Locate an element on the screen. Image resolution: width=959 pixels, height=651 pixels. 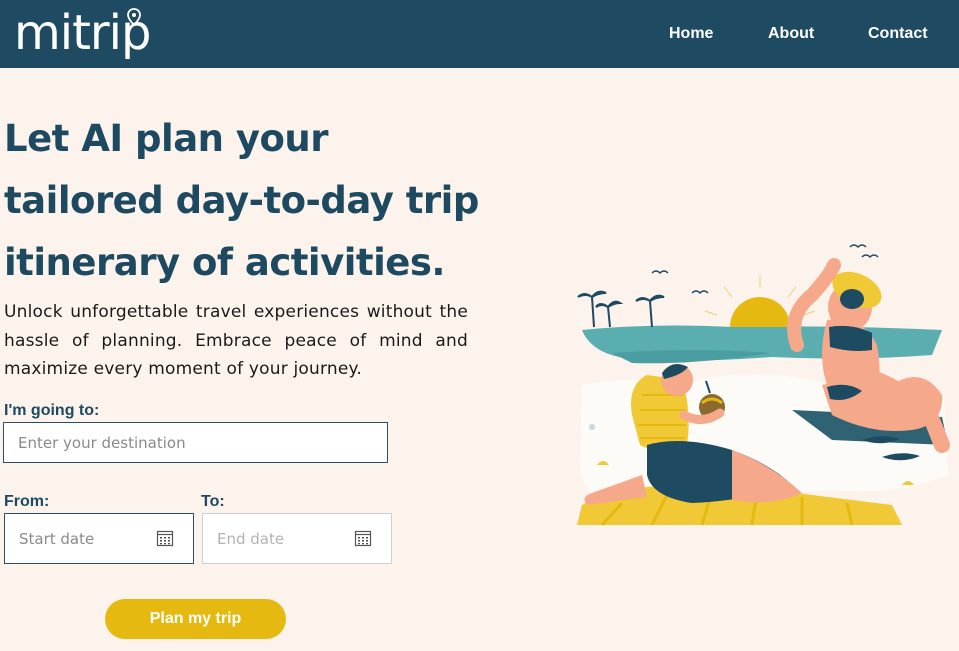
map-pin-icon is located at coordinates (134, 17).